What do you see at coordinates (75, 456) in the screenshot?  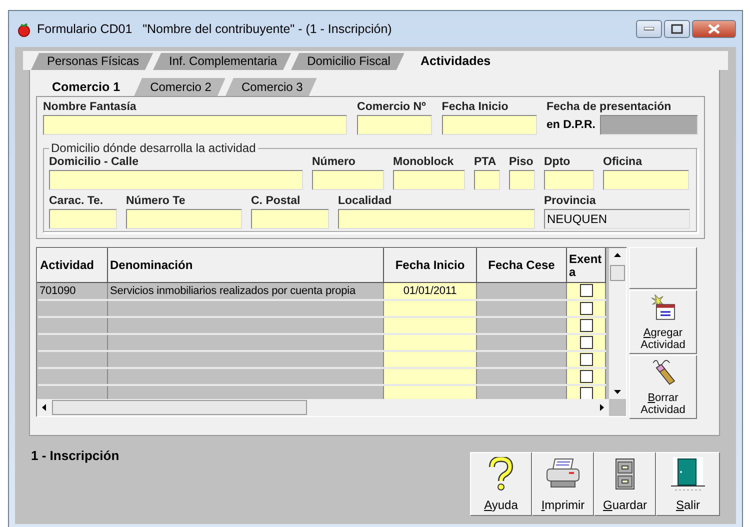 I see `status-text: 1 - Inscripción` at bounding box center [75, 456].